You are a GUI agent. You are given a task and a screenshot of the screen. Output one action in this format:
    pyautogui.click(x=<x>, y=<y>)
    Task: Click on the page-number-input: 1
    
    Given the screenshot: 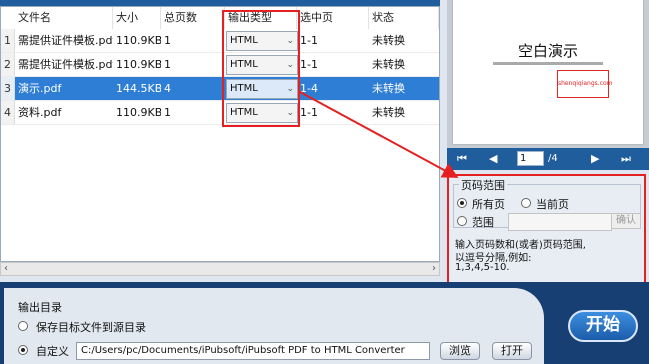 What is the action you would take?
    pyautogui.click(x=530, y=158)
    